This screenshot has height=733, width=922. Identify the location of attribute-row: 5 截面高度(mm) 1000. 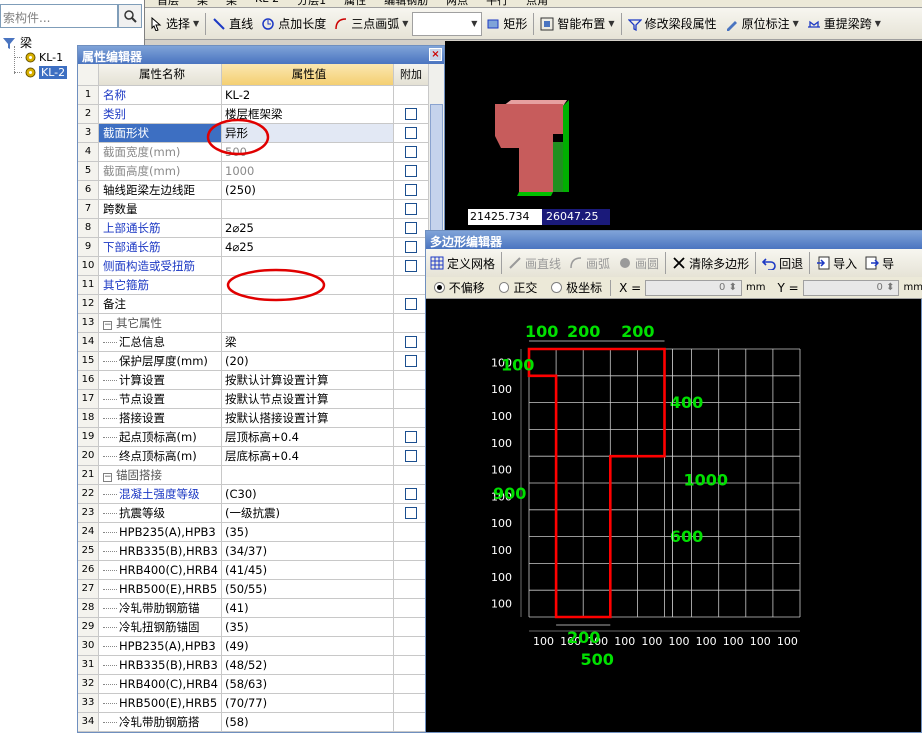
(253, 171).